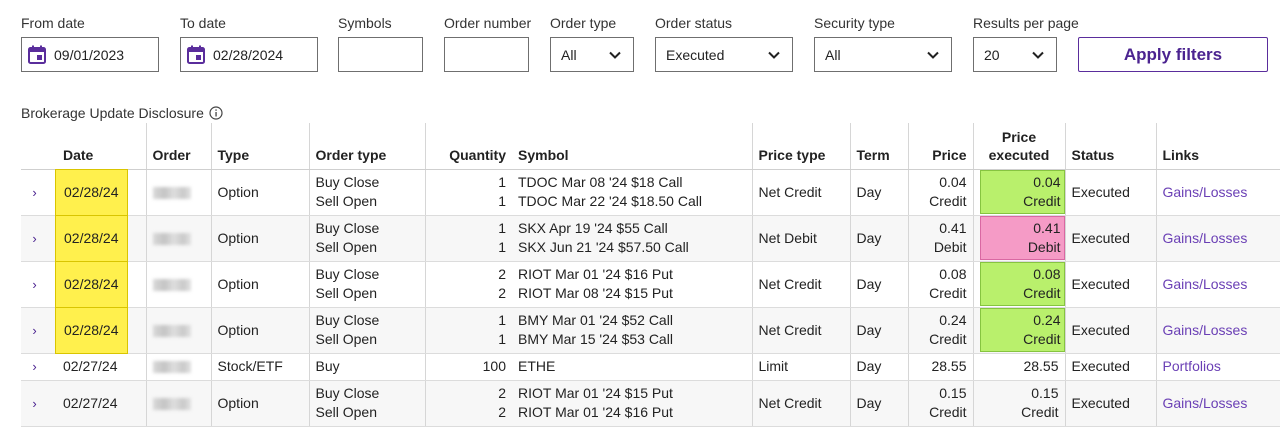 The image size is (1280, 432). Describe the element at coordinates (1018, 284) in the screenshot. I see `row-price-executed: 0.08 Credit` at that location.